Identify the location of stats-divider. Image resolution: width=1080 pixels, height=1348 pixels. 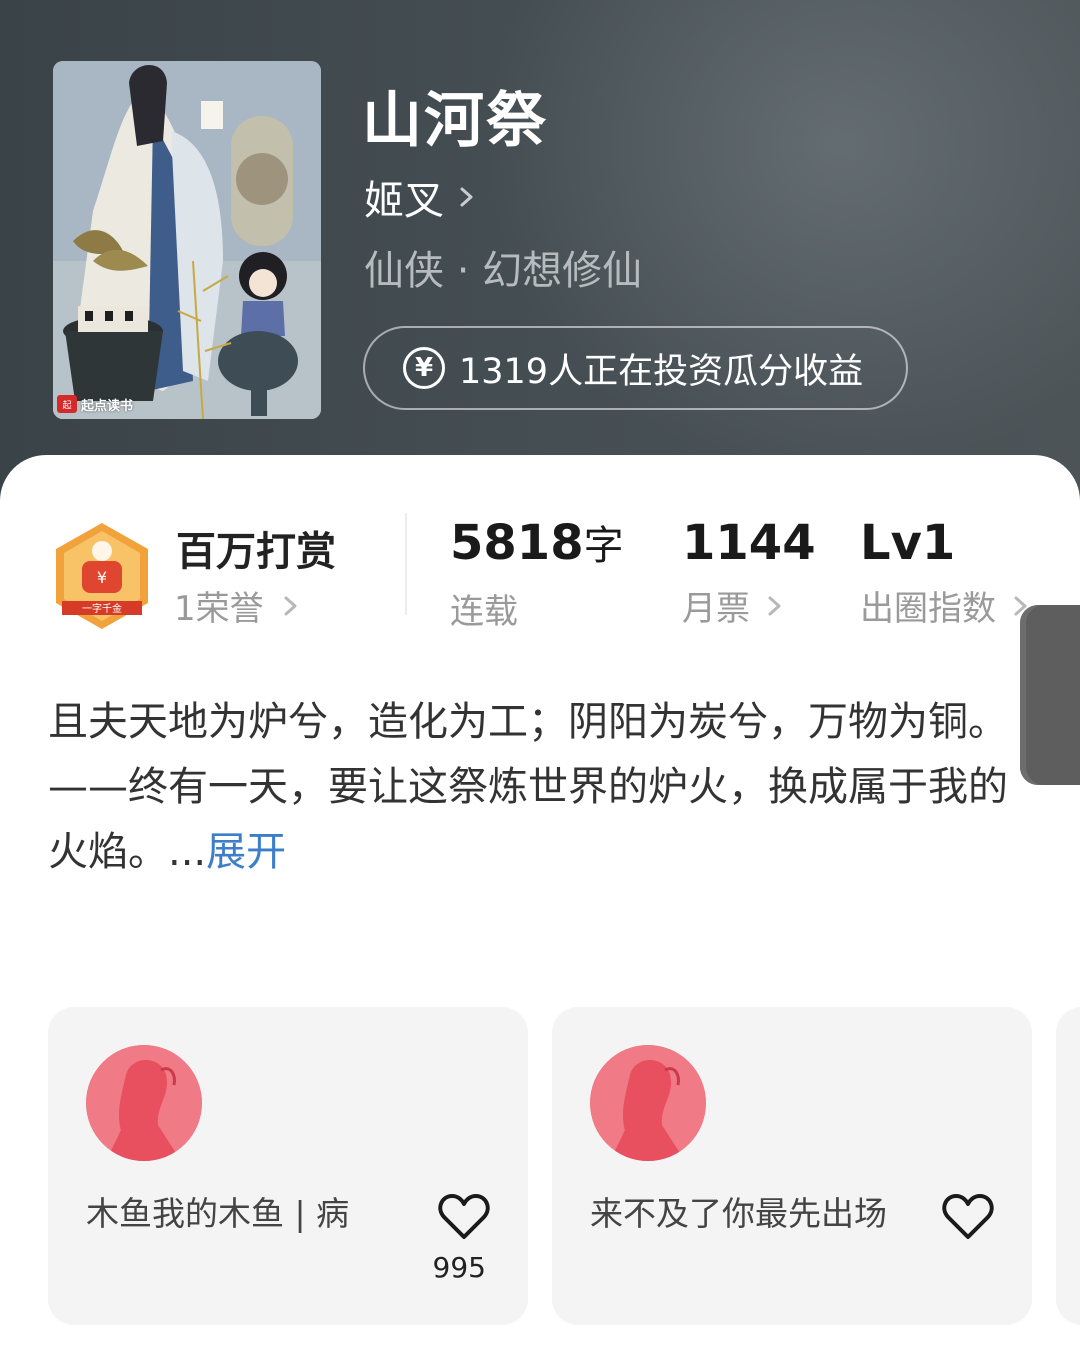
(406, 564).